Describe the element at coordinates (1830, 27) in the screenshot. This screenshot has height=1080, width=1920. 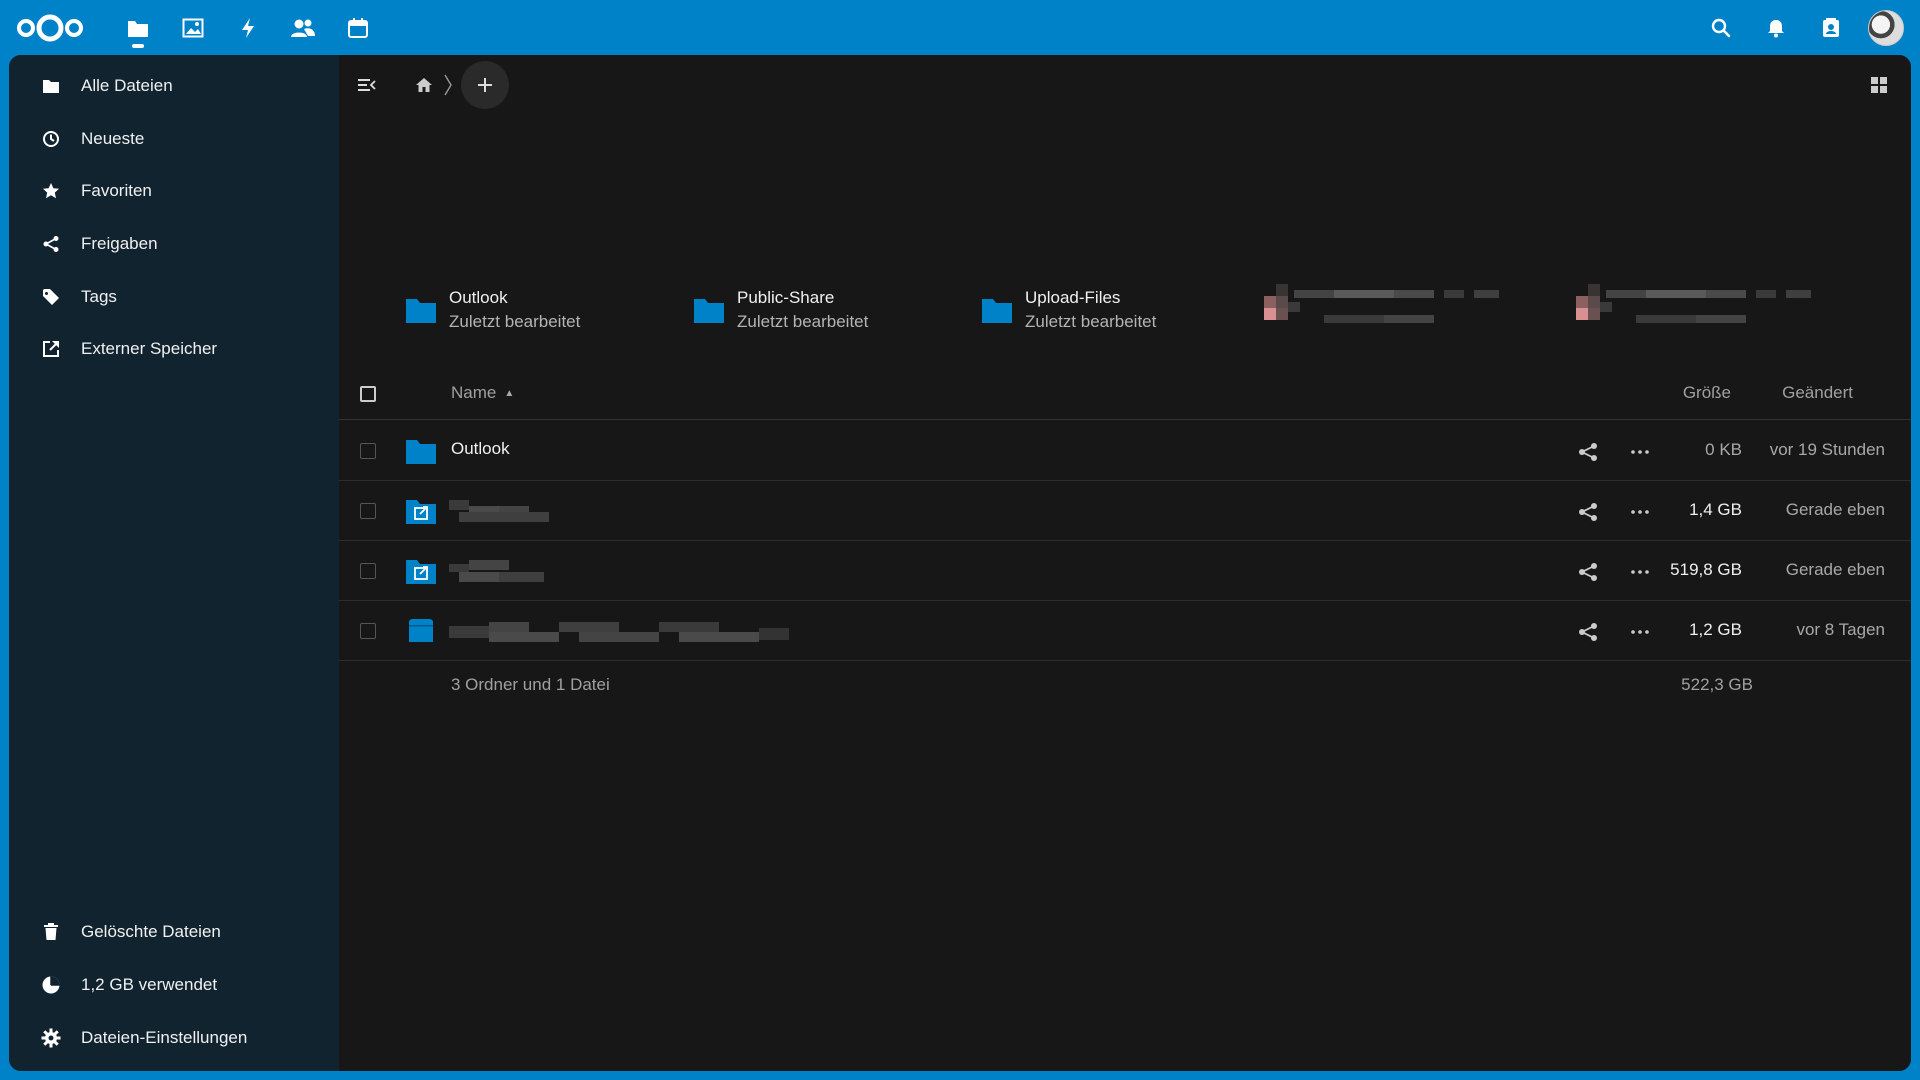
I see `contacts-menu-icon` at that location.